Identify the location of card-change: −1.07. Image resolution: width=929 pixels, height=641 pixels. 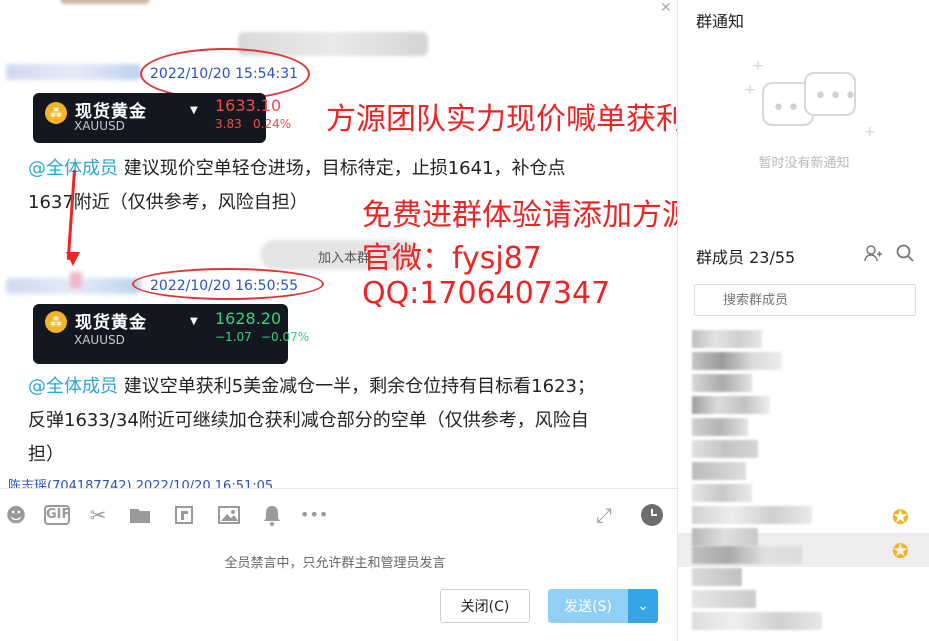
(233, 337).